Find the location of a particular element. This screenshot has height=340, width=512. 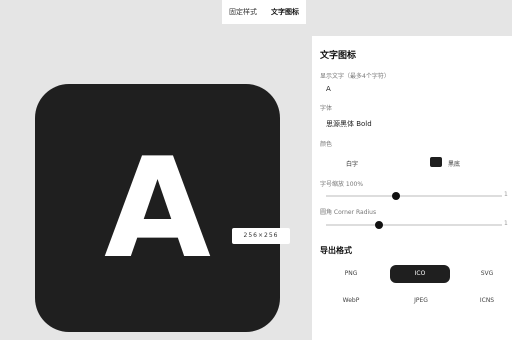

color-swatch is located at coordinates (436, 162).